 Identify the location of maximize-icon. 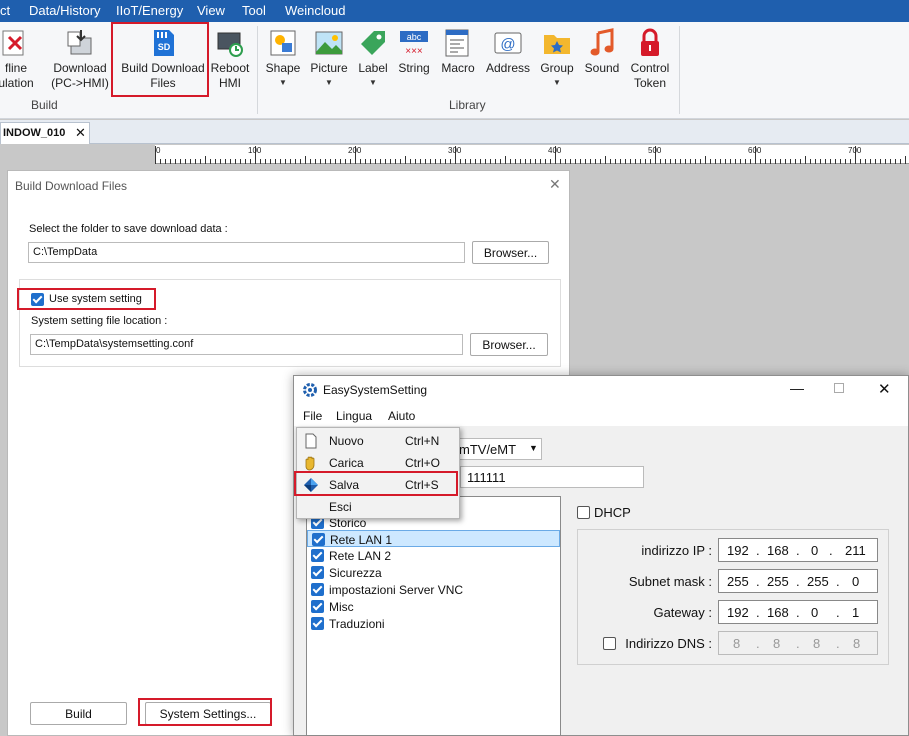
(839, 388).